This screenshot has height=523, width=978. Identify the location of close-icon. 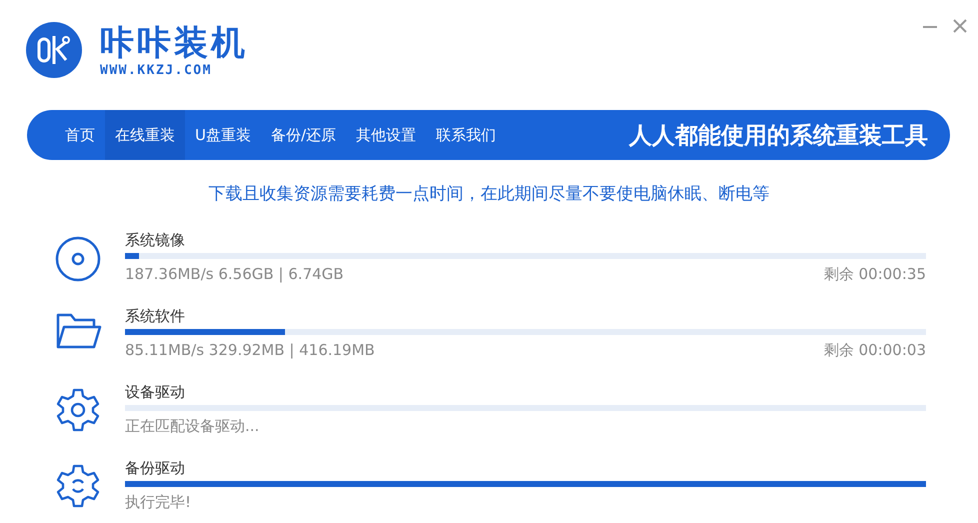
(960, 26).